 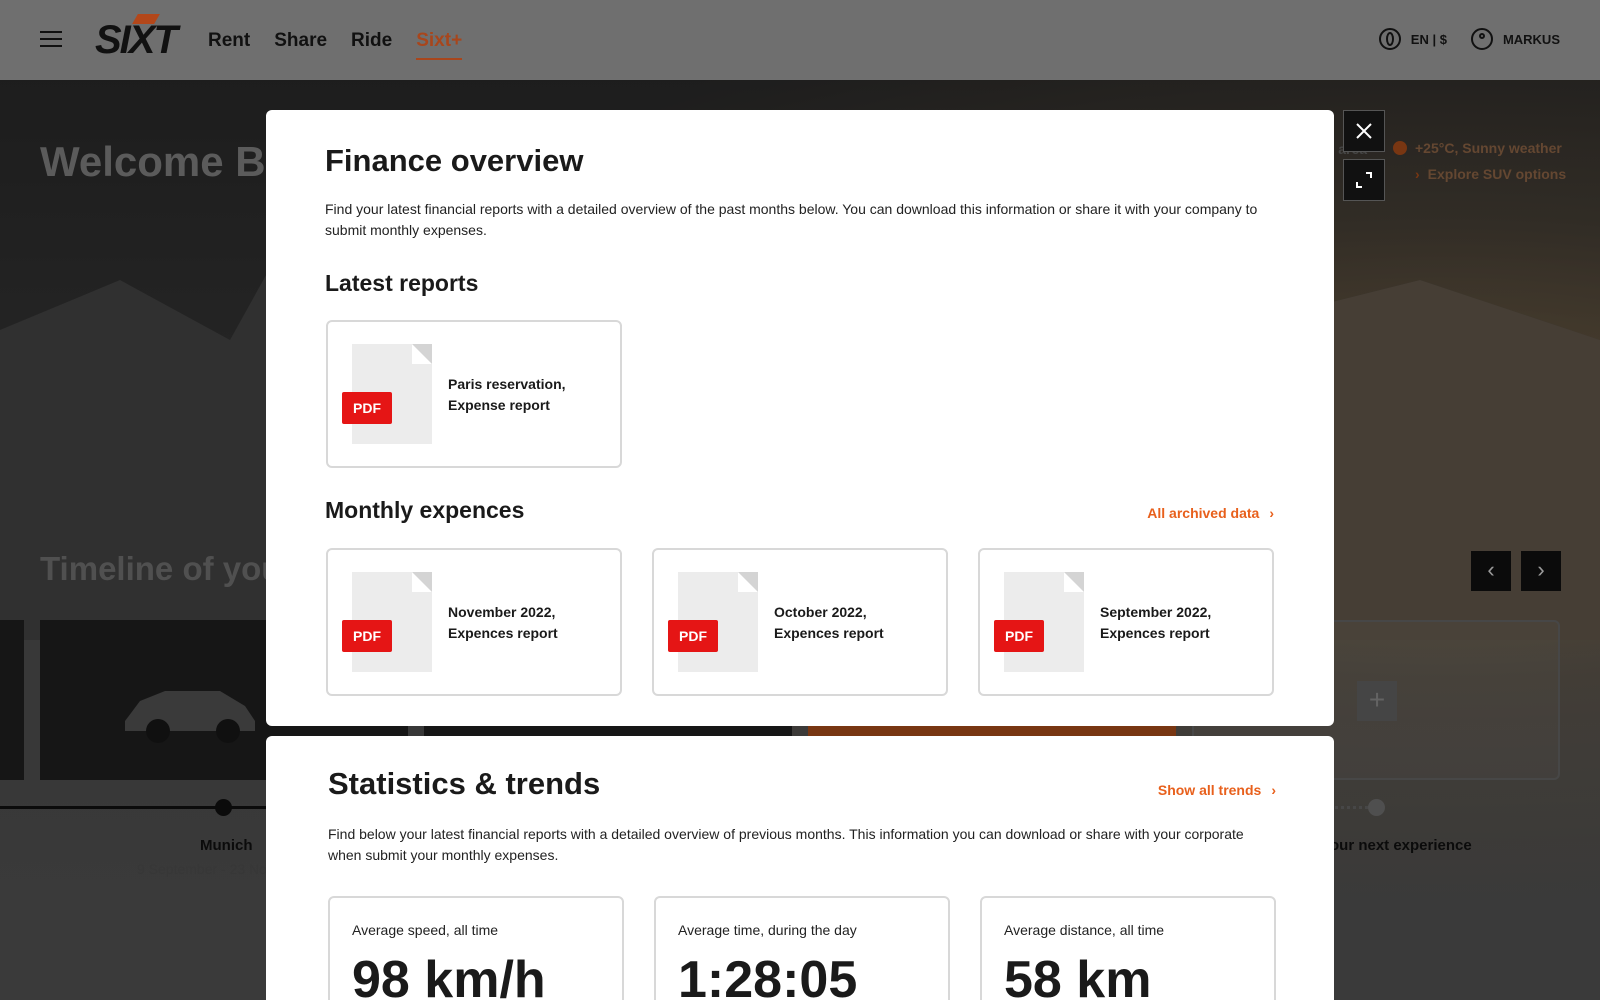 I want to click on report-card-october: PDF October 2022, Expences report, so click(x=800, y=622).